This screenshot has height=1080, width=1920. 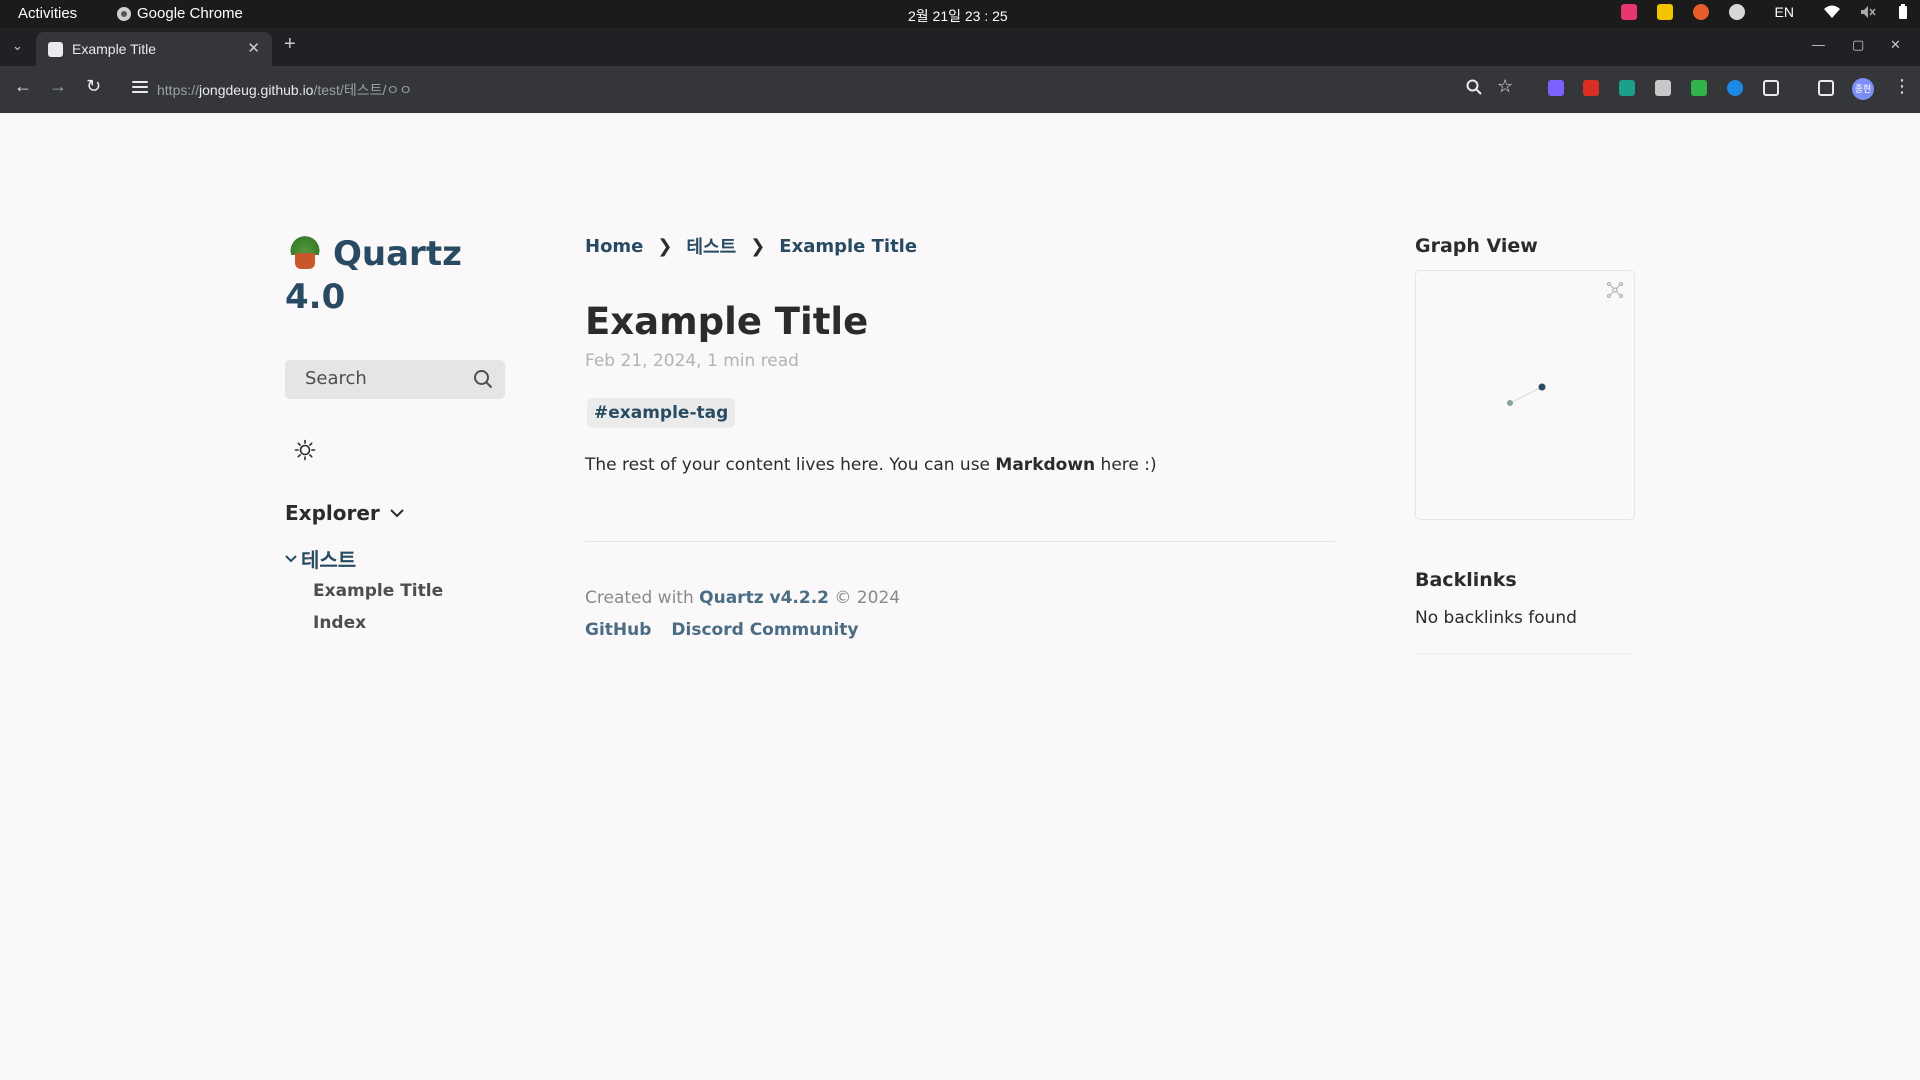 I want to click on sun-theme-toggle-icon, so click(x=305, y=450).